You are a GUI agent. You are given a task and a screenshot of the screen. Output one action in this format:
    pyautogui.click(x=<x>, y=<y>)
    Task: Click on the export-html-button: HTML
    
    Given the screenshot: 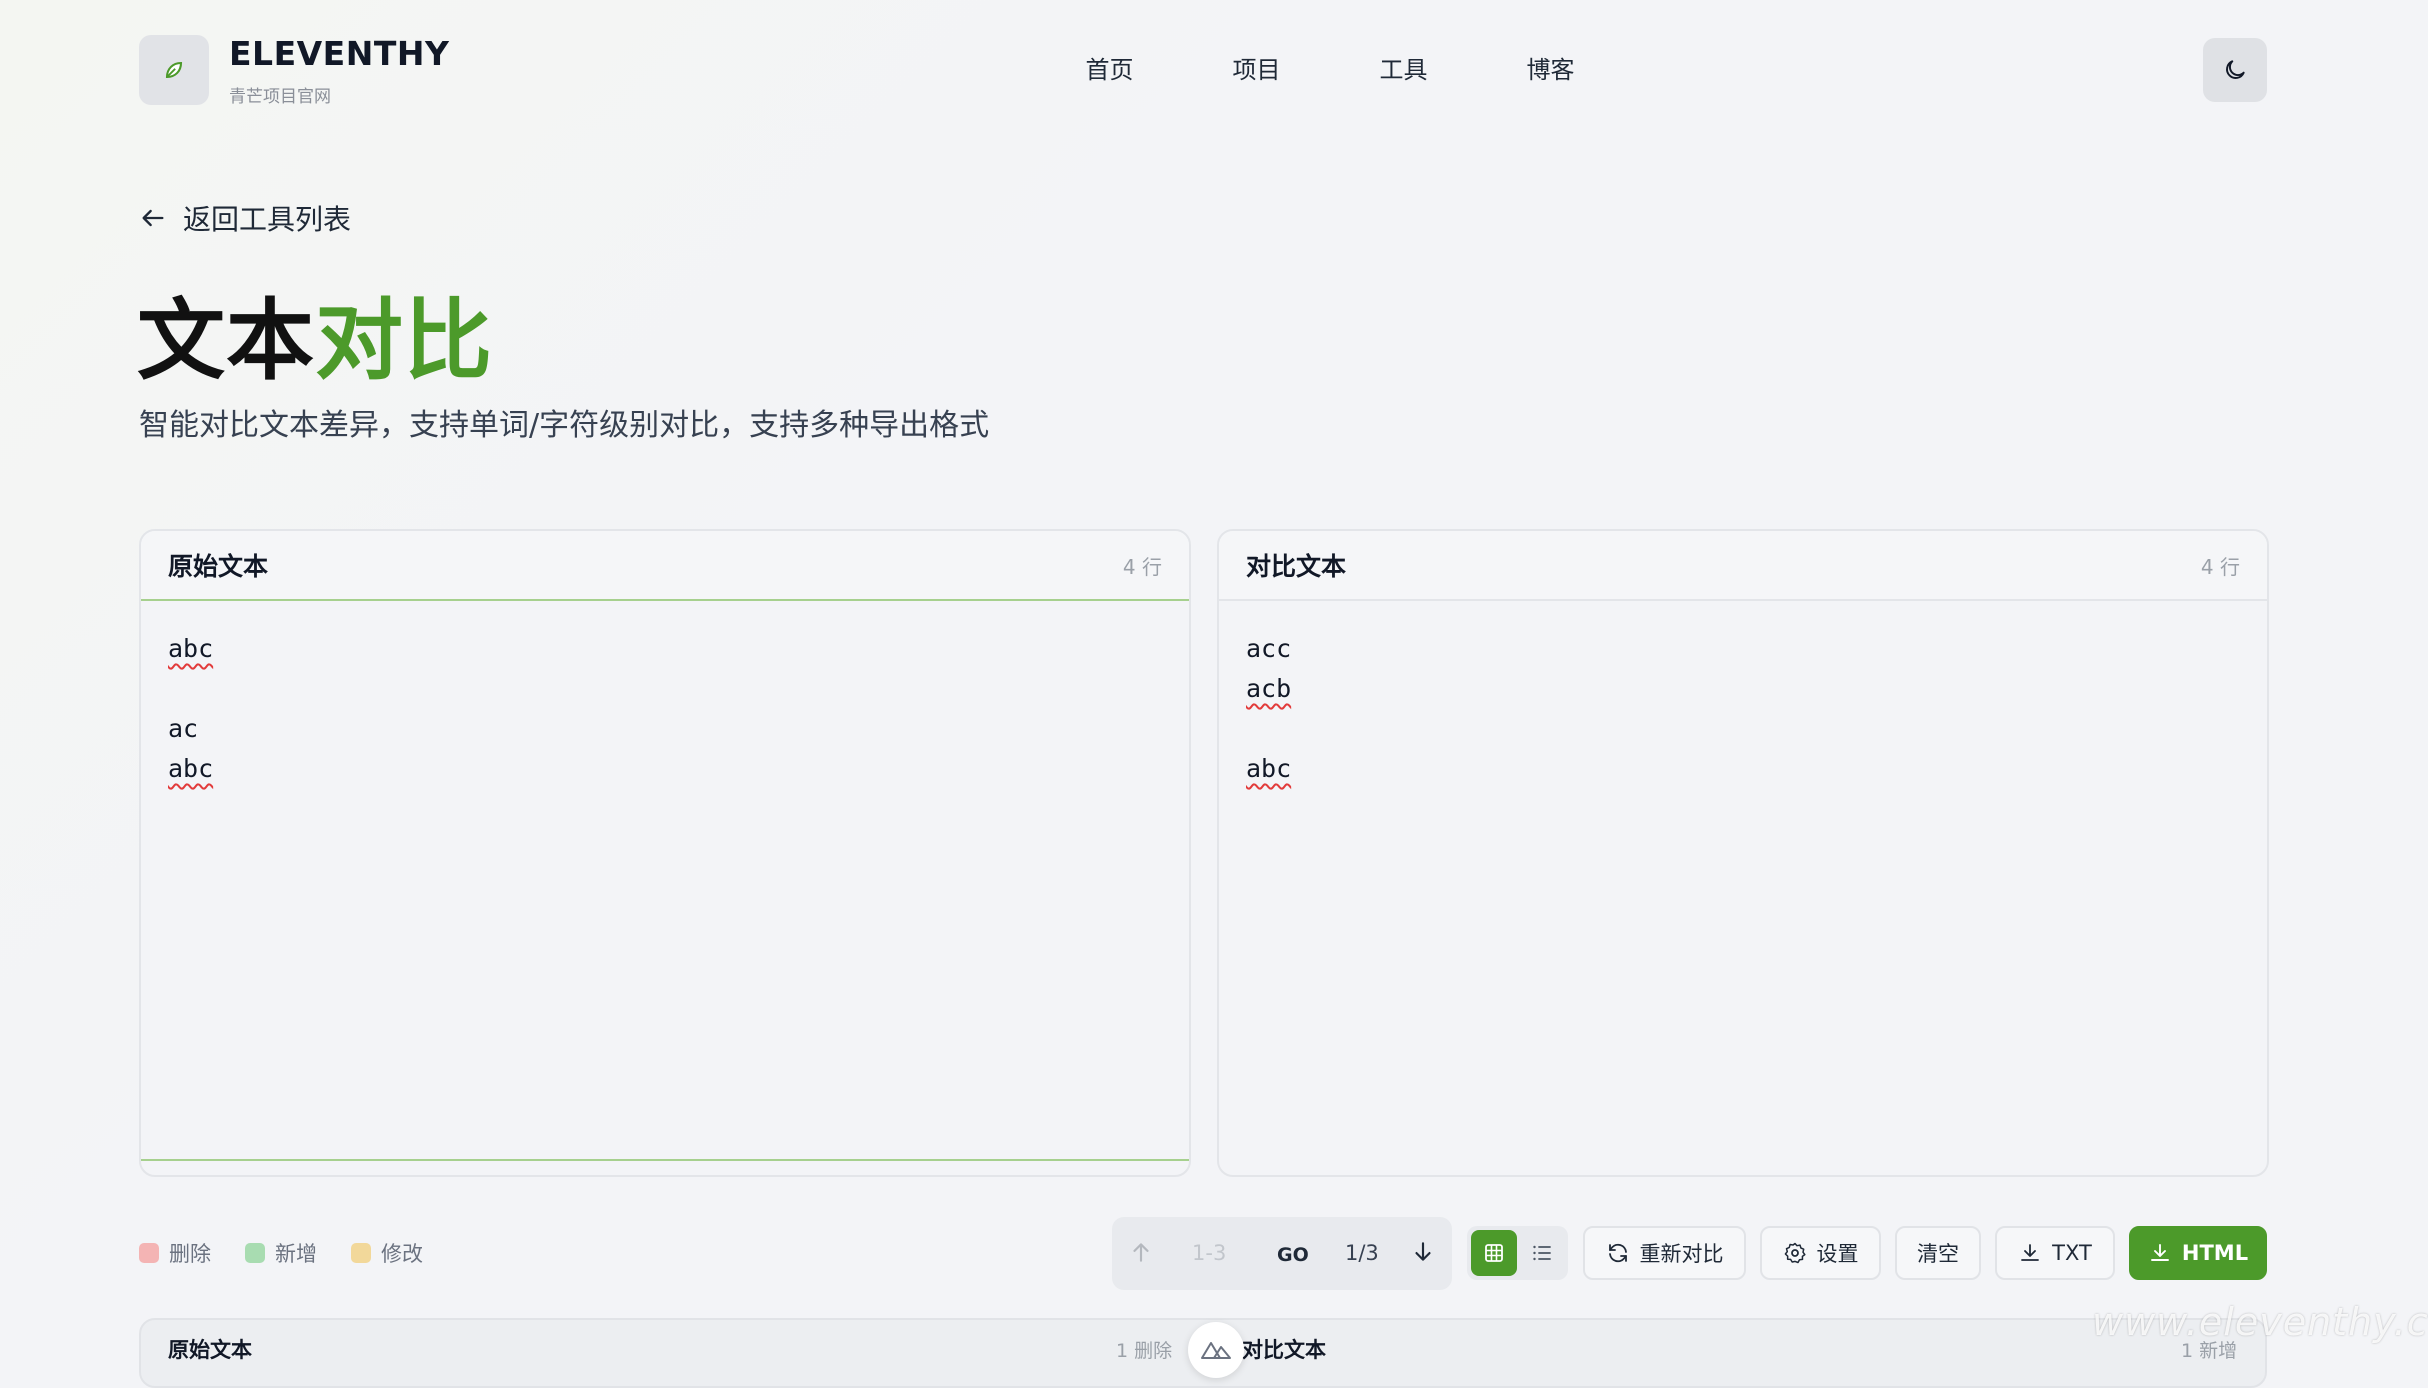 What is the action you would take?
    pyautogui.click(x=2198, y=1253)
    